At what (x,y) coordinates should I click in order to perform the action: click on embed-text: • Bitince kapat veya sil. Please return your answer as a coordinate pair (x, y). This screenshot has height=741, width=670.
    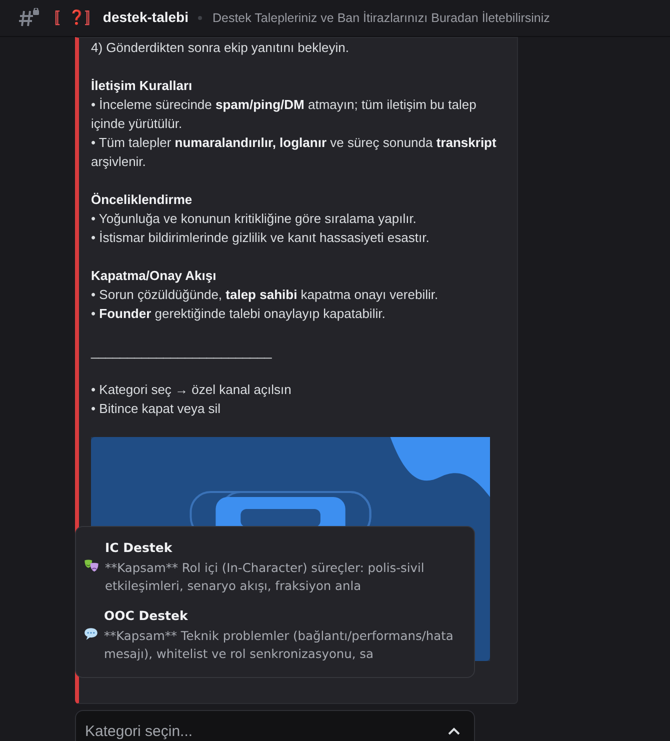
    Looking at the image, I should click on (156, 409).